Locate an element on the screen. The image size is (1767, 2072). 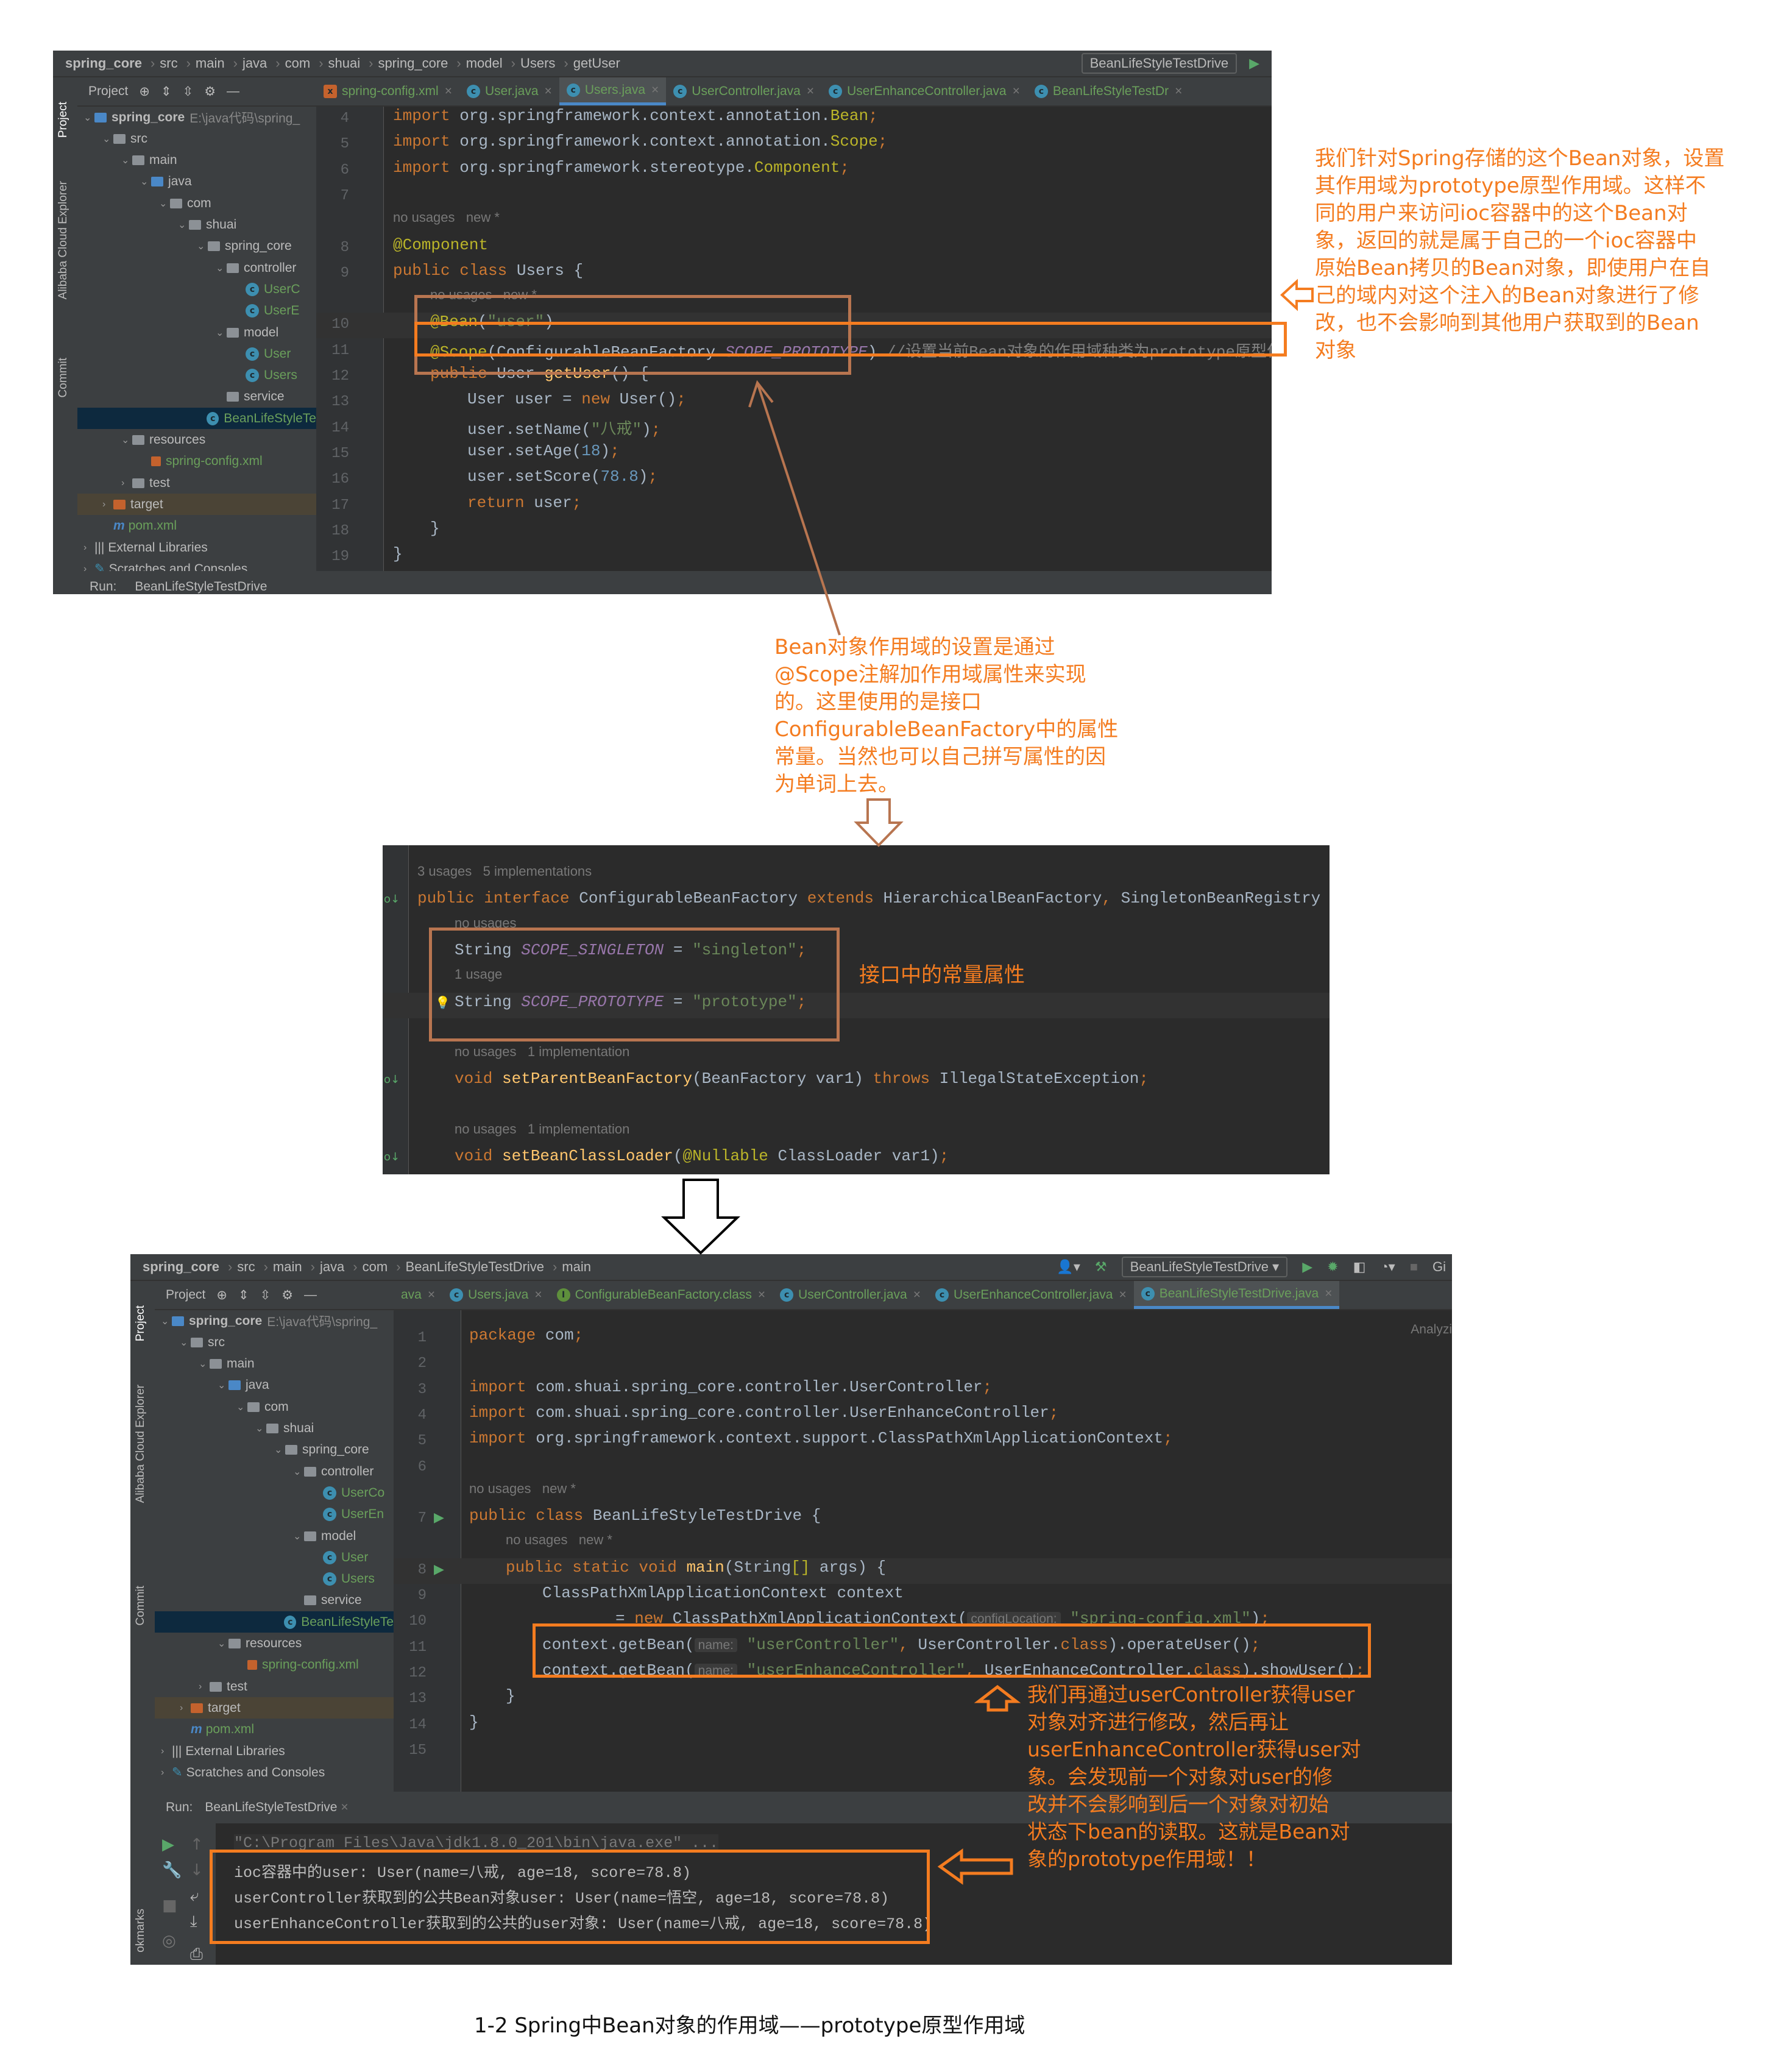
tree-item-pkg: ⌄ model is located at coordinates (196, 332).